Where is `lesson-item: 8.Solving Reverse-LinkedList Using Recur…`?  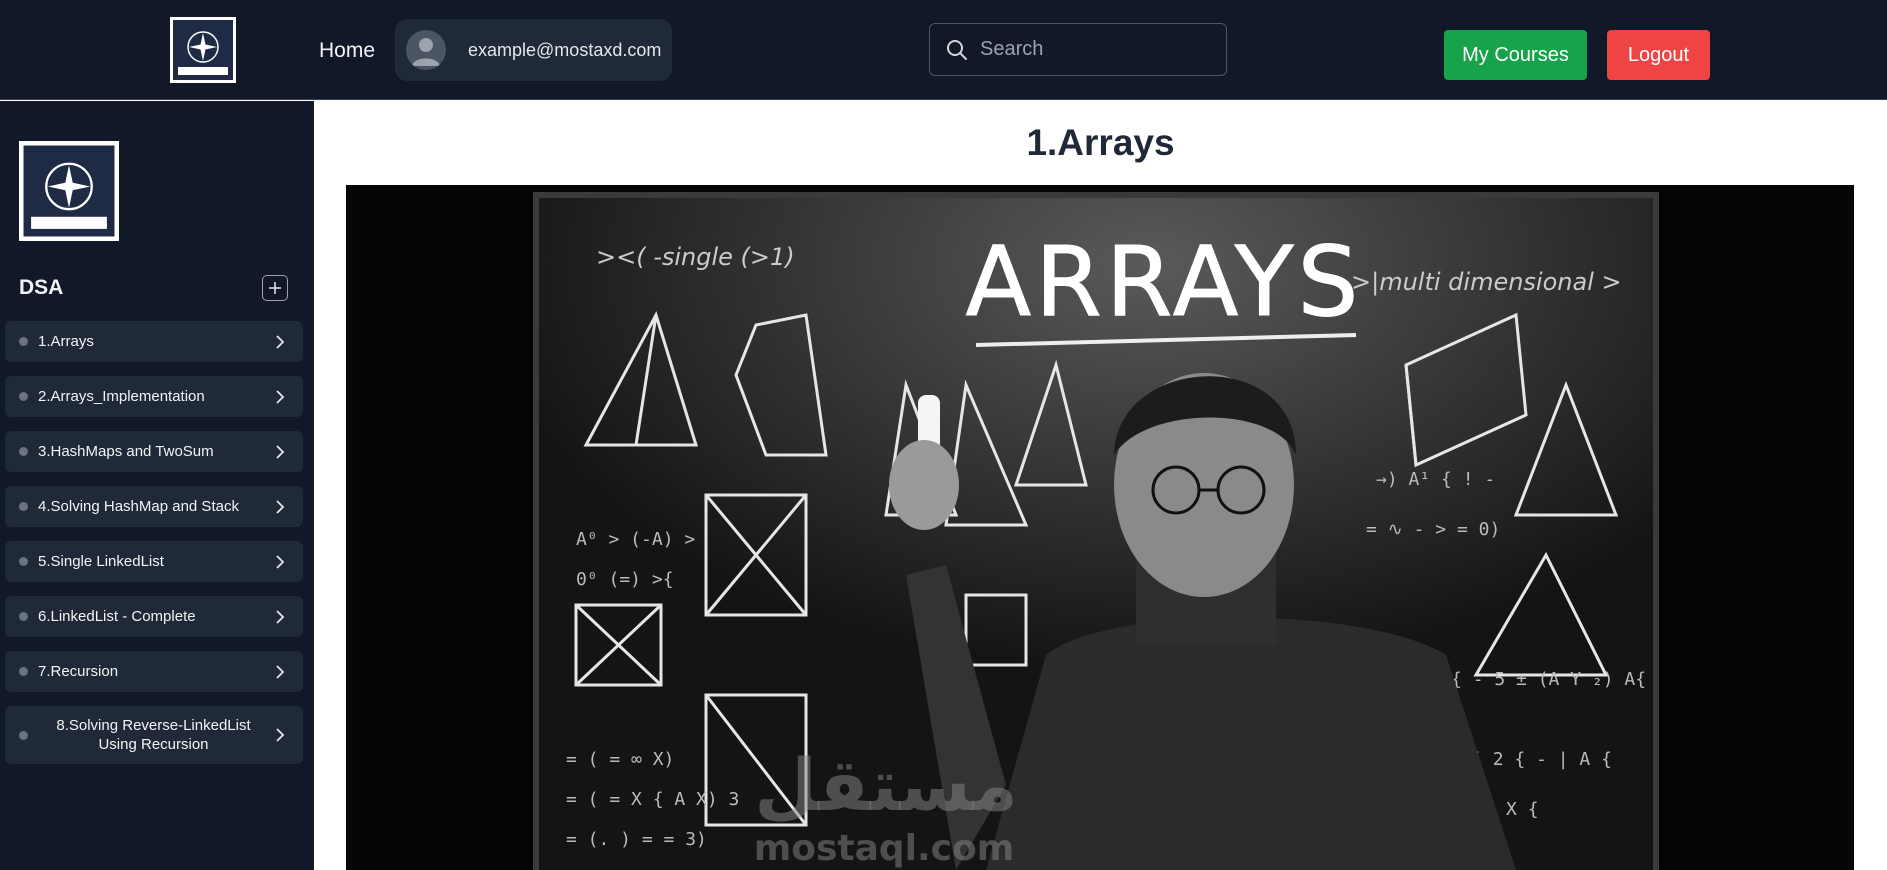
lesson-item: 8.Solving Reverse-LinkedList Using Recur… is located at coordinates (154, 735).